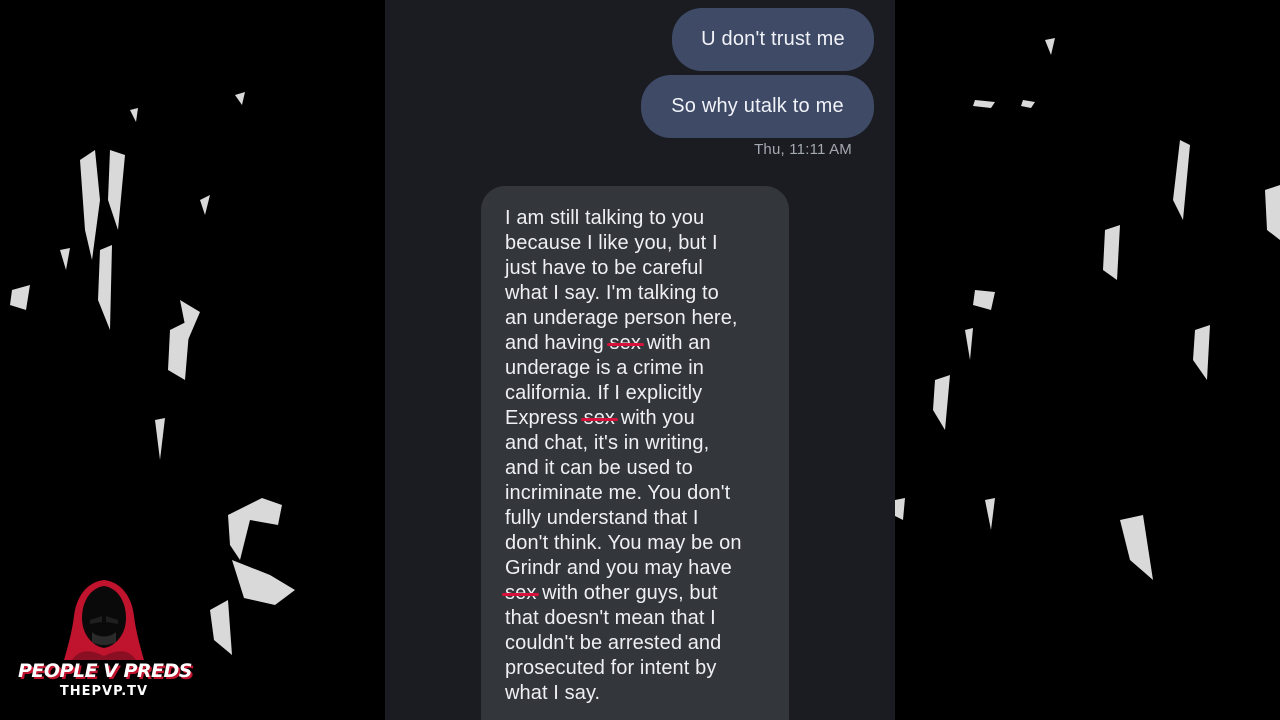  I want to click on message-line: prosecuted for intent by, so click(611, 668).